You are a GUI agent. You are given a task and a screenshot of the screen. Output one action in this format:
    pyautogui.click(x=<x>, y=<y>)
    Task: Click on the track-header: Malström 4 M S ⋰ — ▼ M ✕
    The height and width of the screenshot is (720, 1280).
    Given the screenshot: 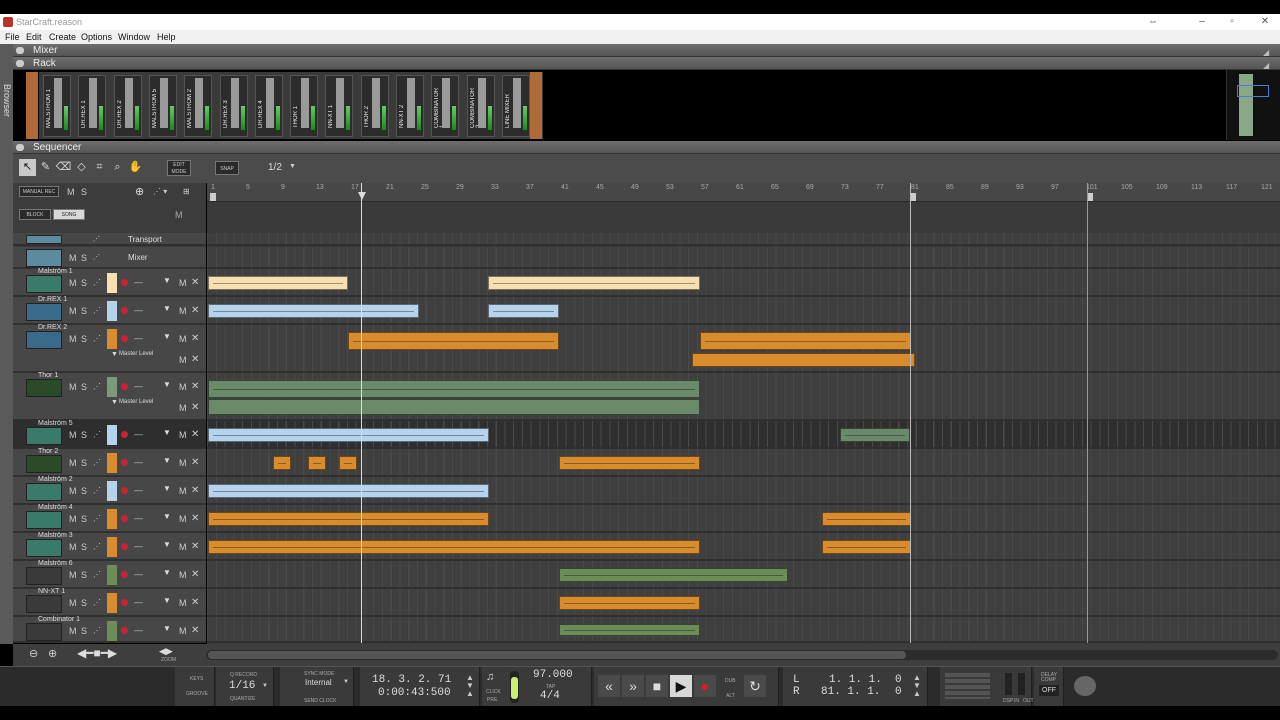 What is the action you would take?
    pyautogui.click(x=109, y=518)
    